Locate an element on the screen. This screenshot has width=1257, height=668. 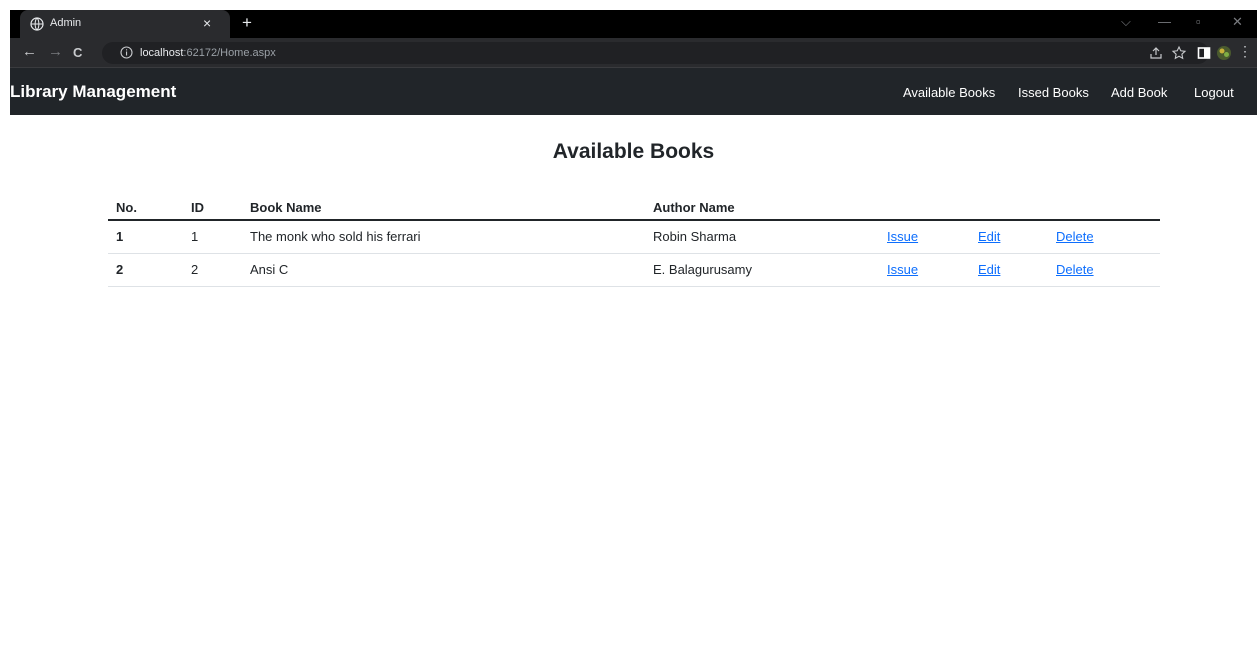
column-header-issue is located at coordinates (924, 208).